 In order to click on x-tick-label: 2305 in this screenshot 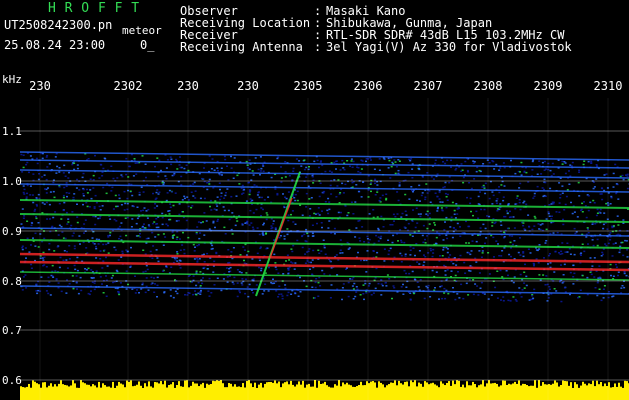, I will do `click(308, 86)`.